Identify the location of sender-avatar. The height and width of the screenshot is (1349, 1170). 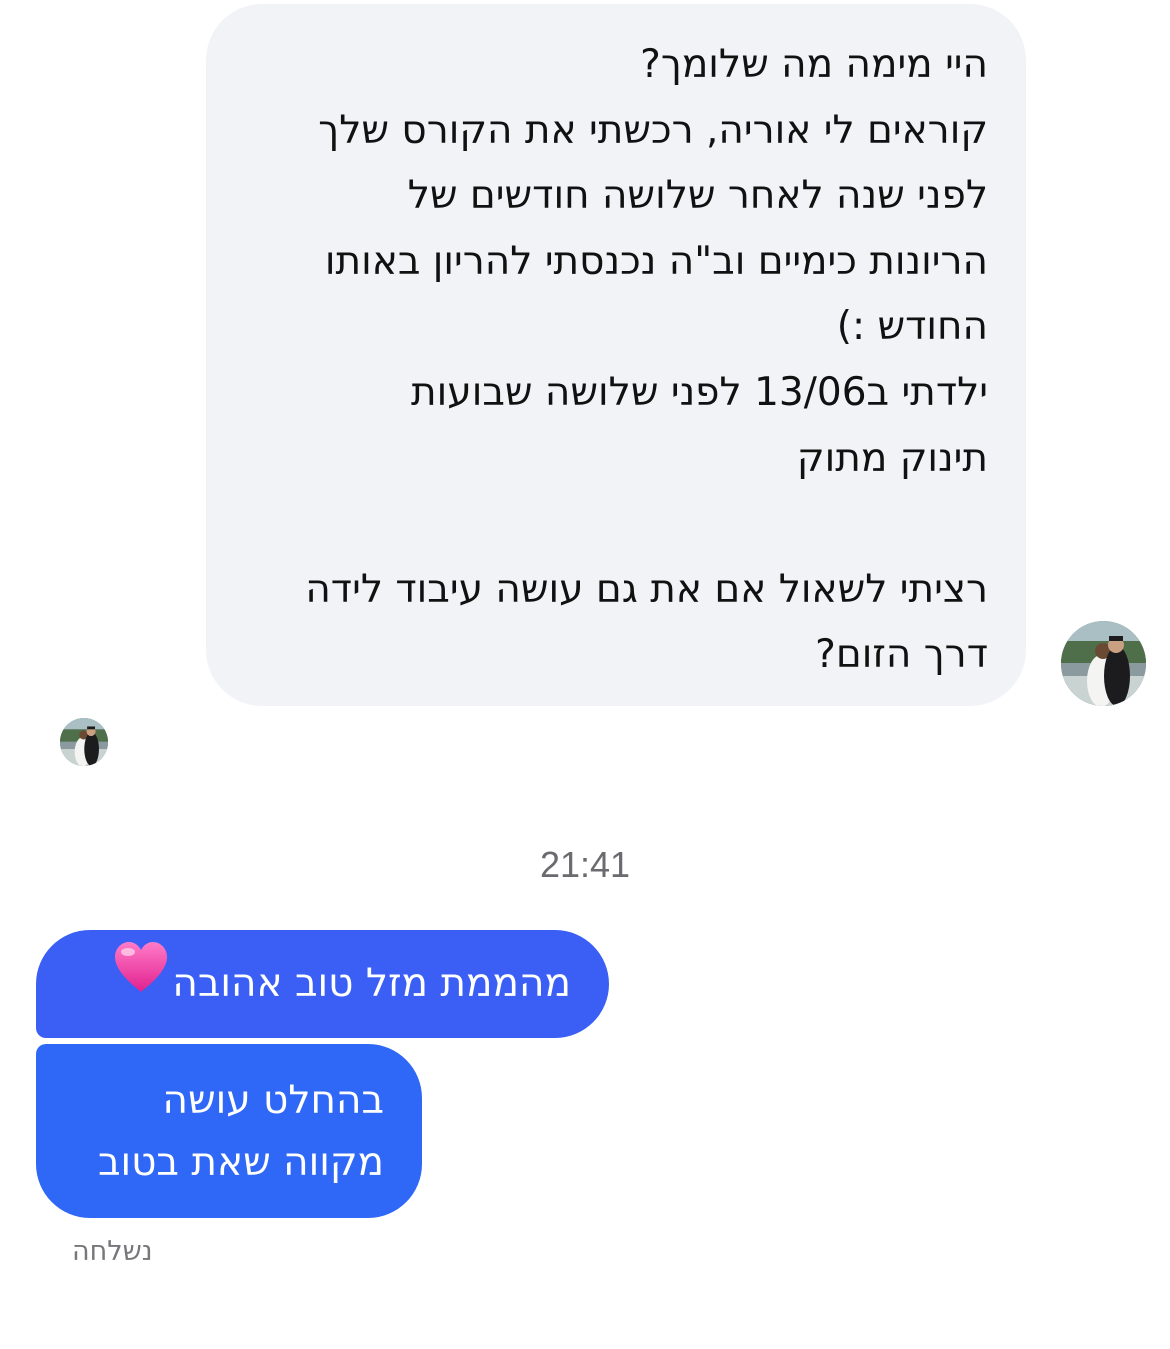
(1103, 663).